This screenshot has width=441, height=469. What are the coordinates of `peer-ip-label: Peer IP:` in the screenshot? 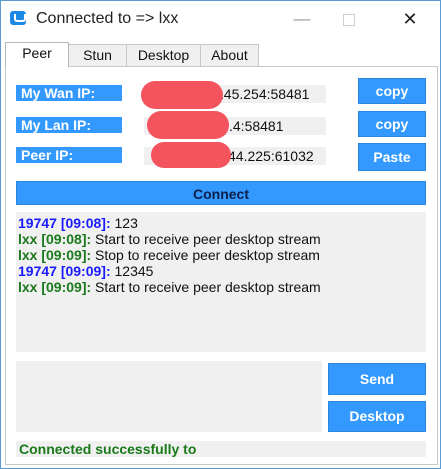 It's located at (69, 155).